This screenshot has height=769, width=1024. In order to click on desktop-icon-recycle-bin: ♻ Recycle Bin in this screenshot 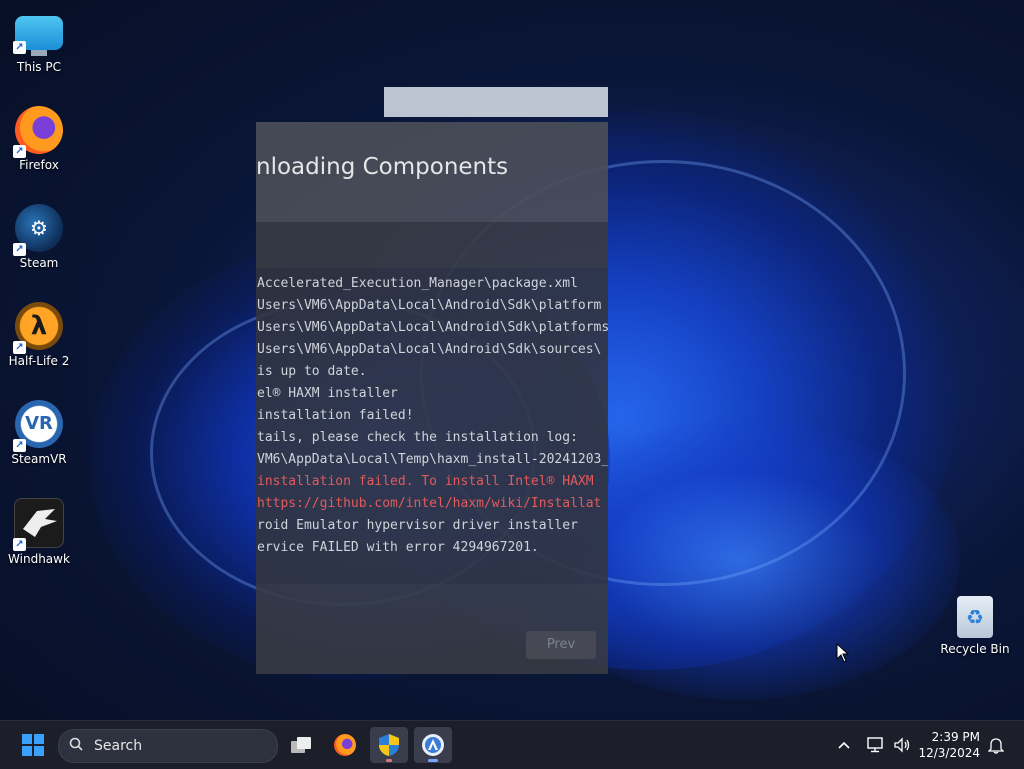, I will do `click(975, 626)`.